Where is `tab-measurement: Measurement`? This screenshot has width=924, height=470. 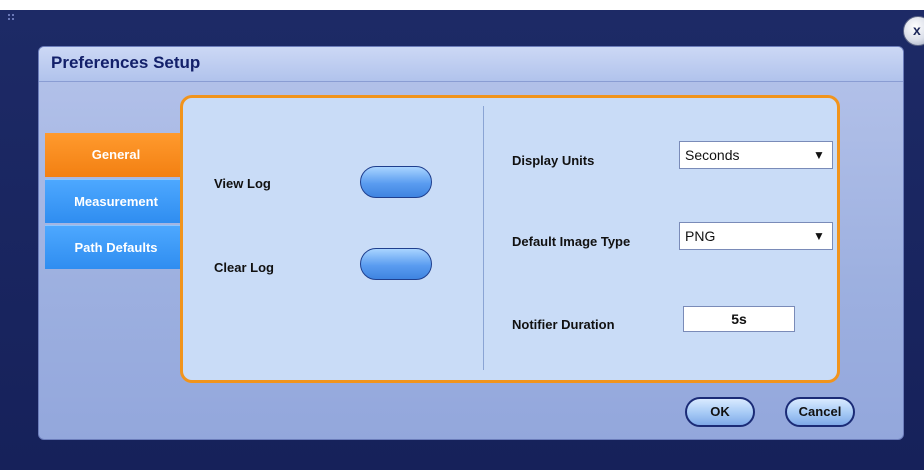
tab-measurement: Measurement is located at coordinates (116, 201).